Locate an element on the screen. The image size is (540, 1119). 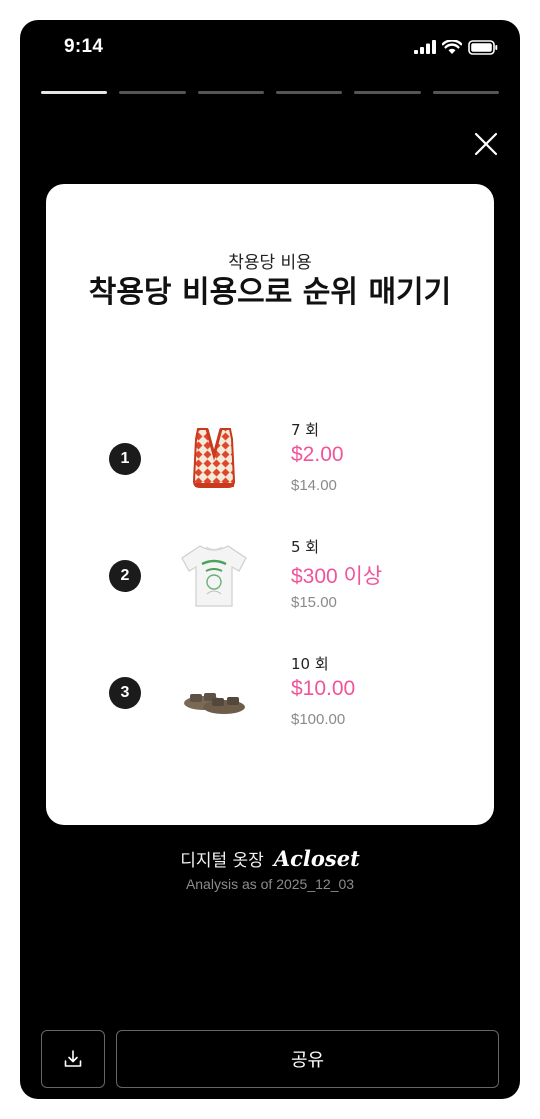
wear-count: 10 회 is located at coordinates (310, 664).